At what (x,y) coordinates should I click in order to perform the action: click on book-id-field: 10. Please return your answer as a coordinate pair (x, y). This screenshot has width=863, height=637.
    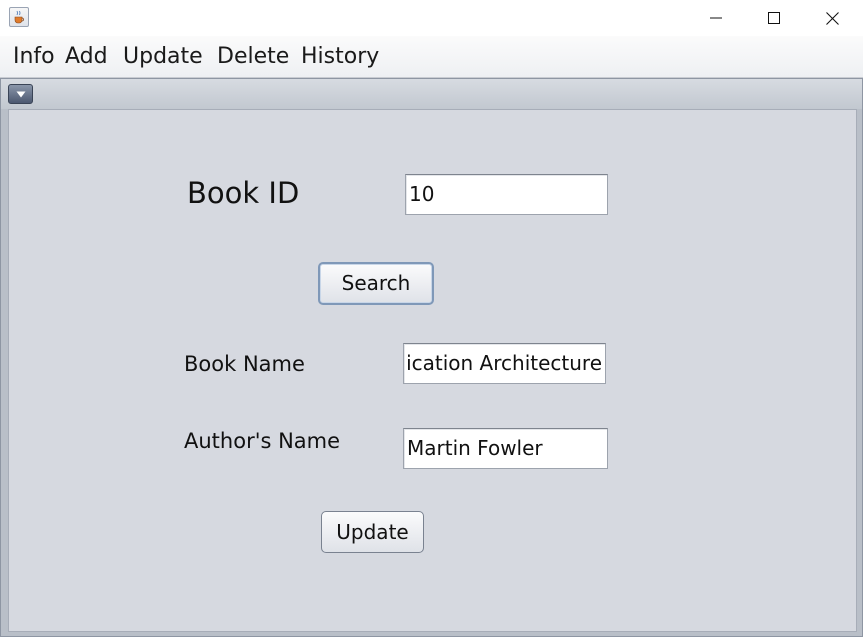
    Looking at the image, I should click on (506, 194).